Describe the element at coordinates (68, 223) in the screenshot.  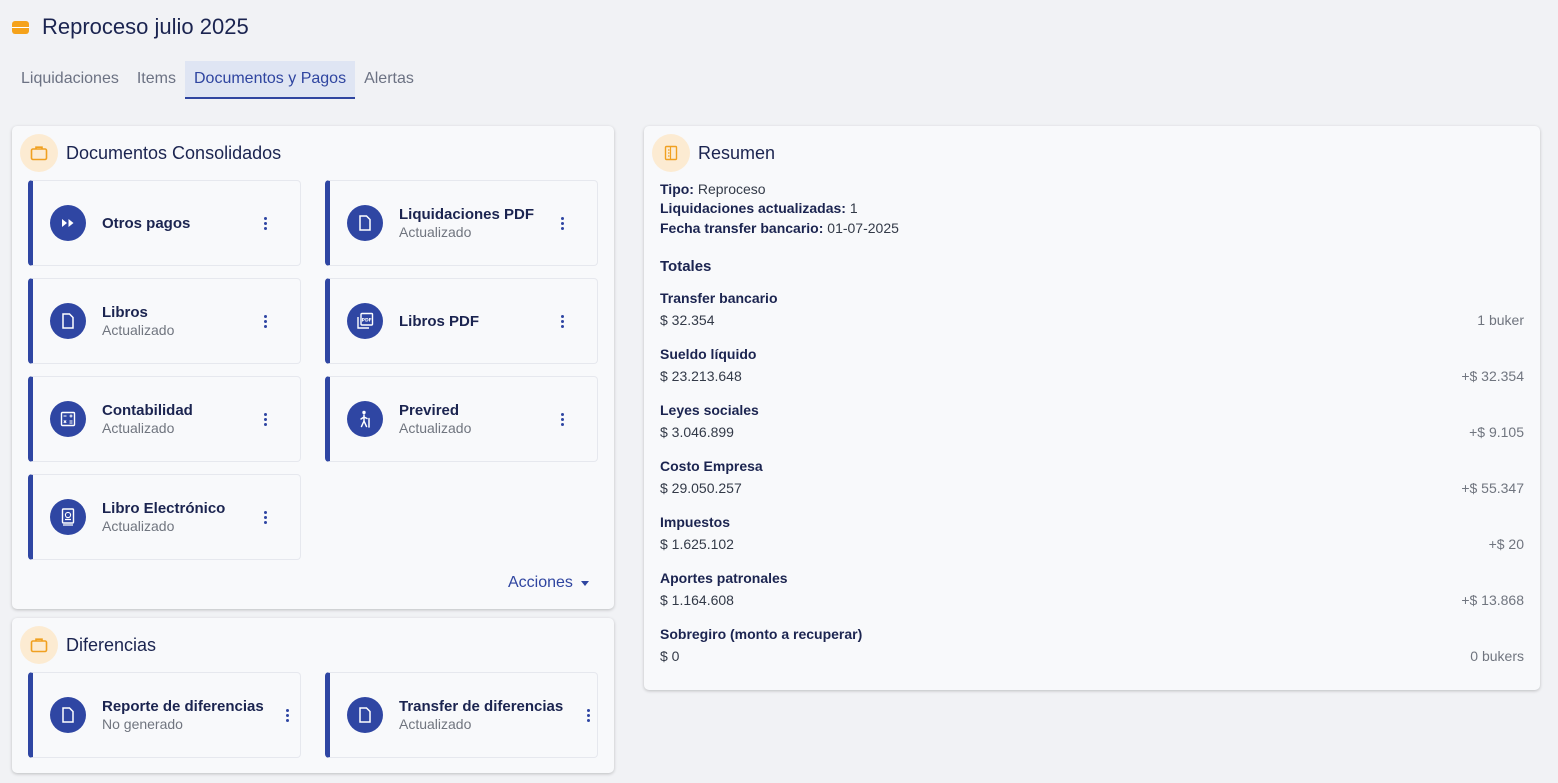
I see `fast-forward-icon` at that location.